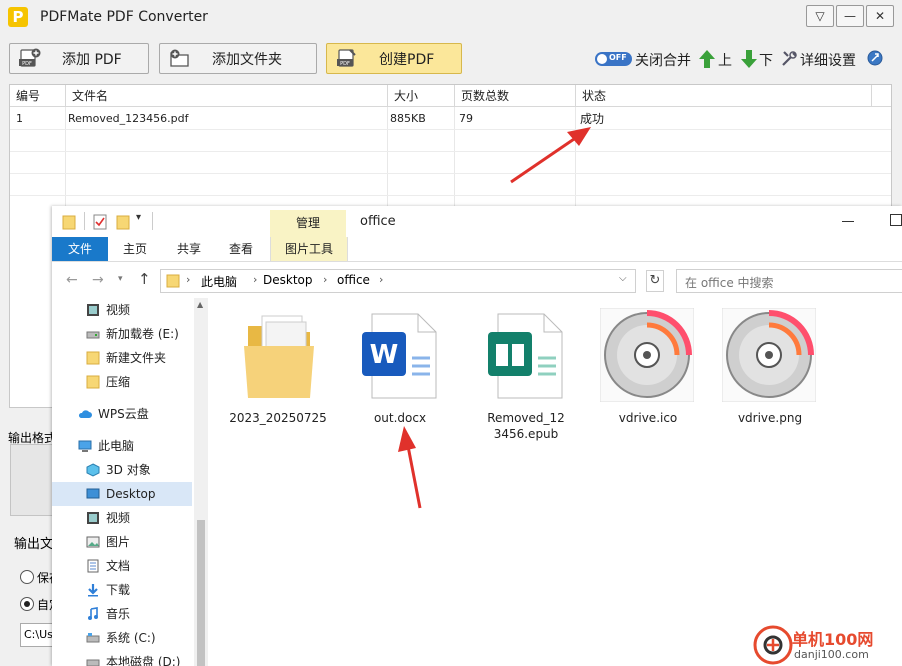  What do you see at coordinates (663, 60) in the screenshot?
I see `merge-label: 关闭合并` at bounding box center [663, 60].